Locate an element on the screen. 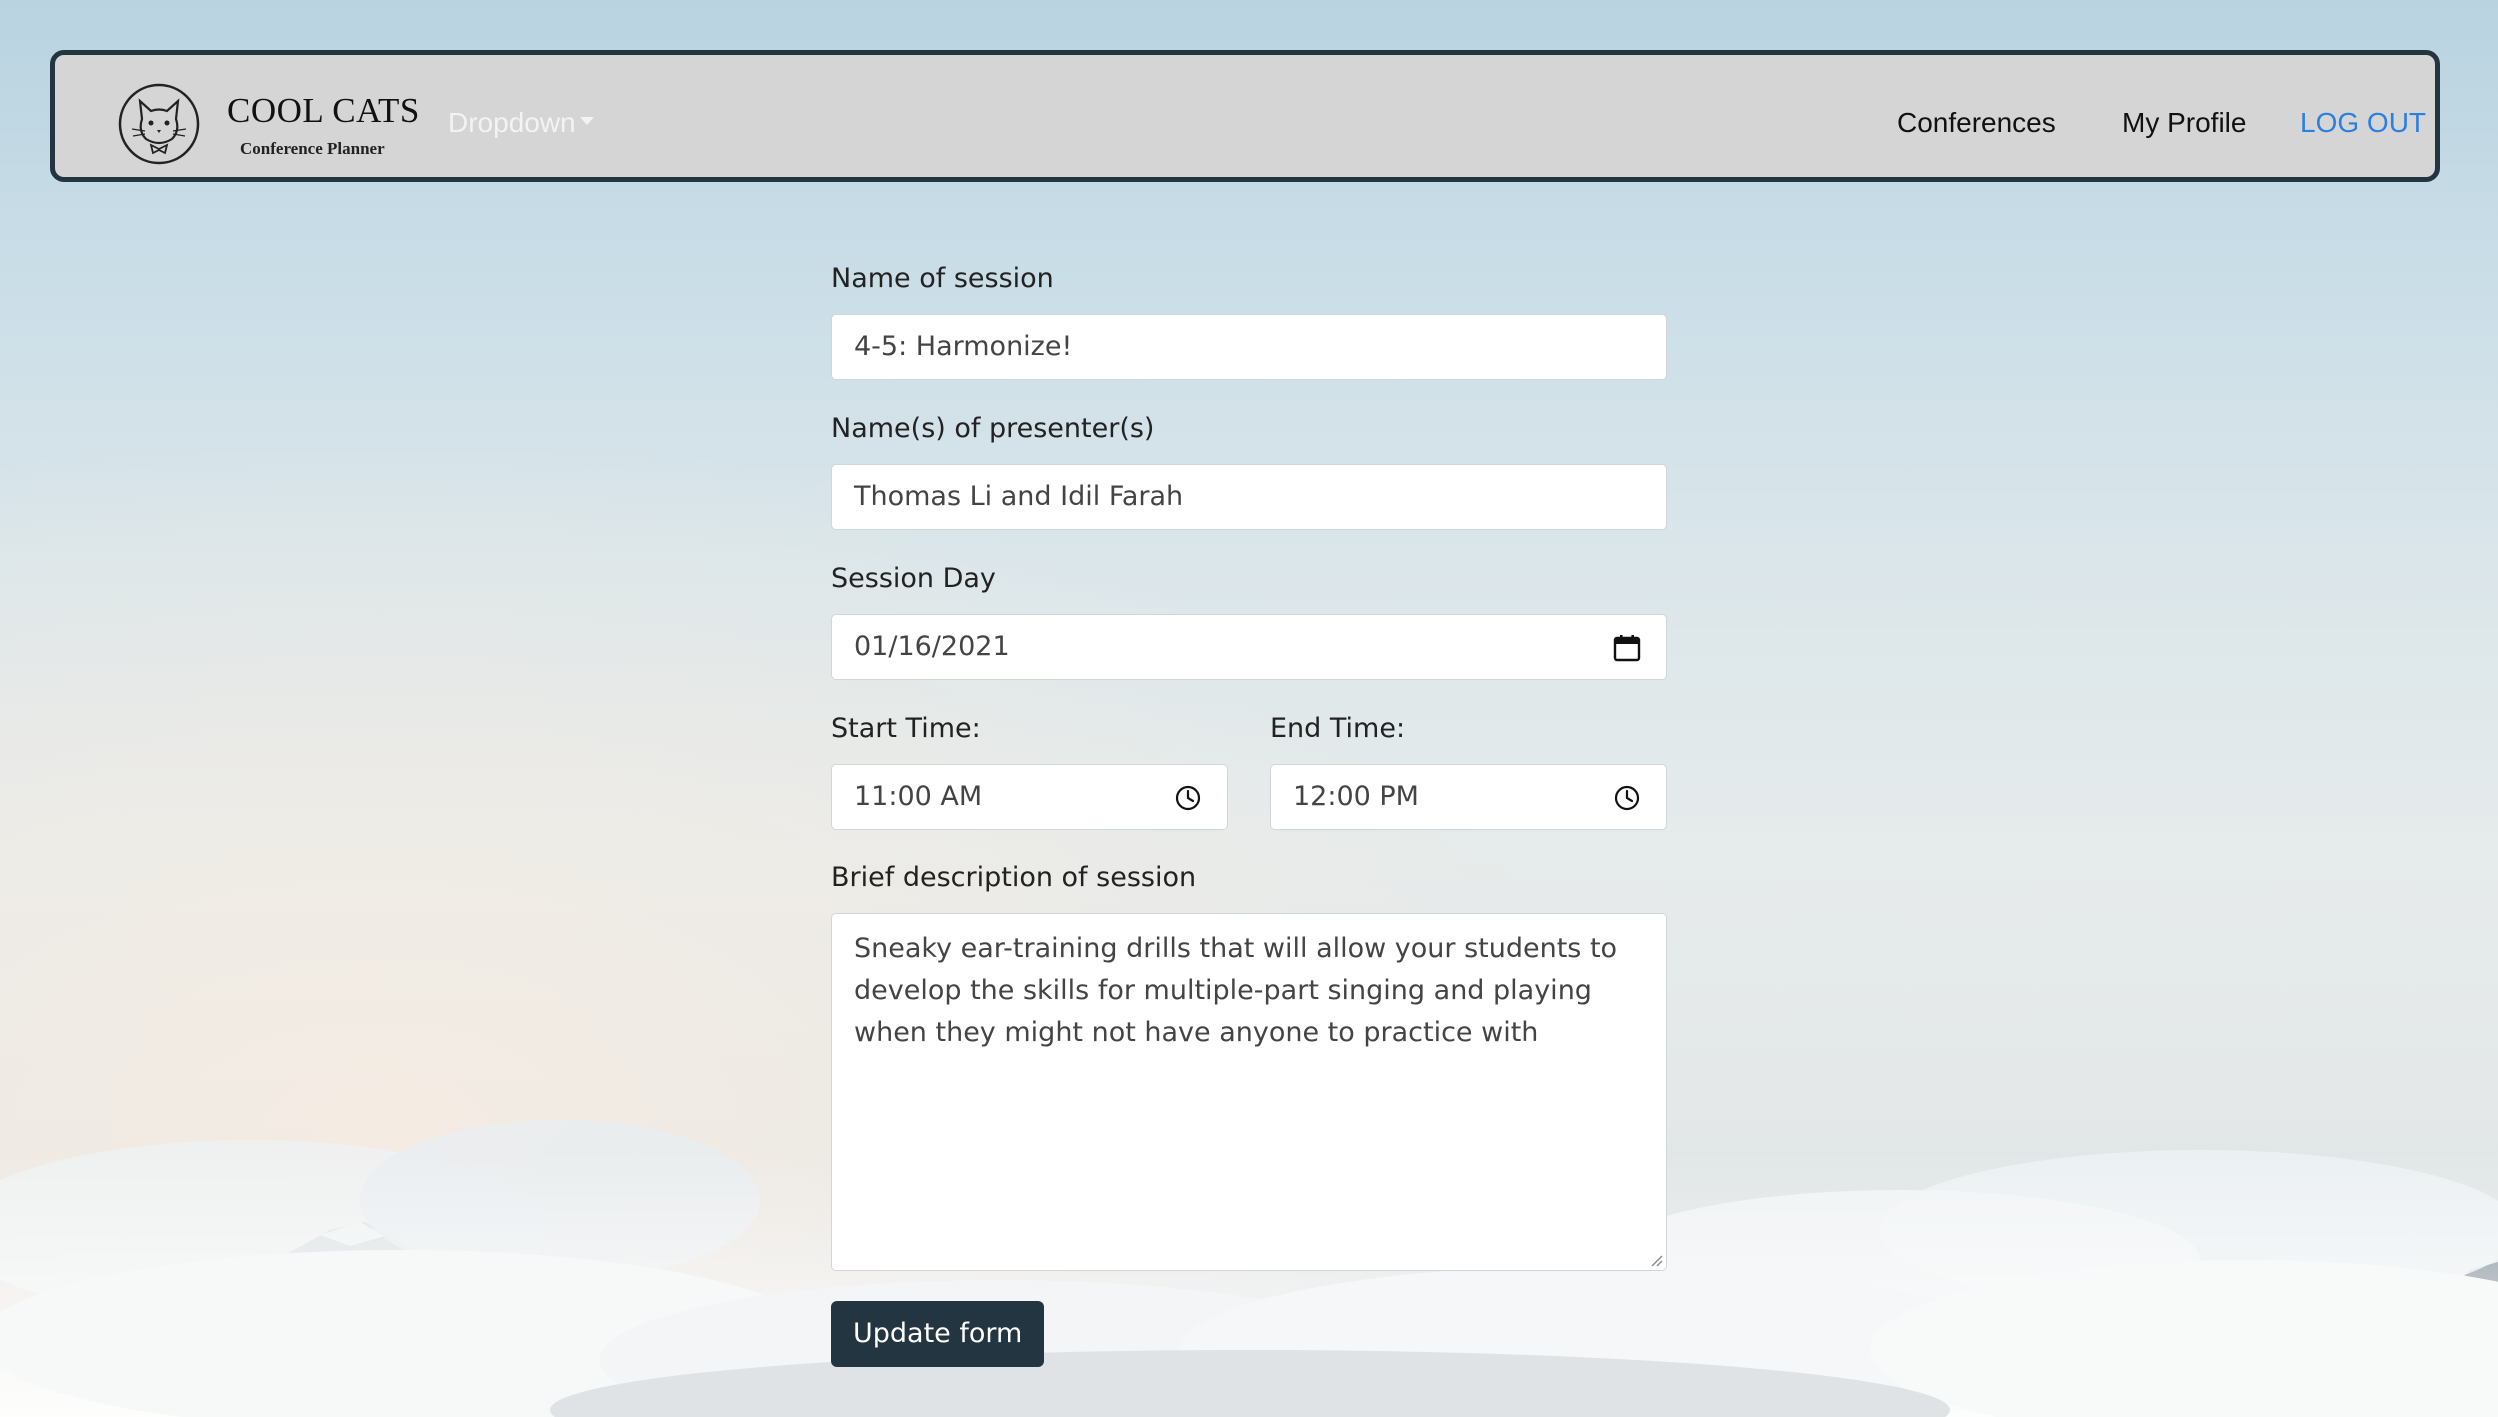 This screenshot has height=1417, width=2498. nav-link-my-profile: My Profile is located at coordinates (2184, 123).